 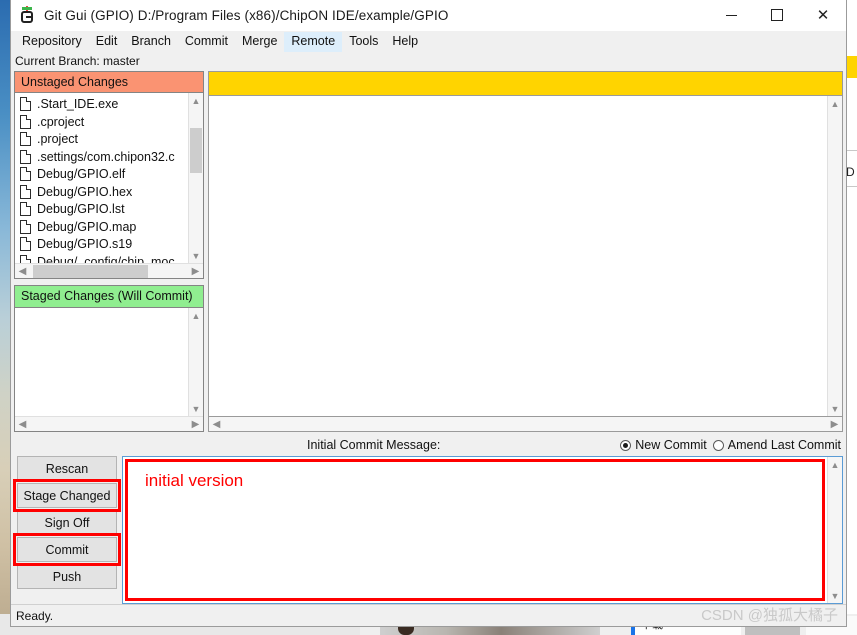 I want to click on staged-horizontal-scrollbar: ◀ ▶, so click(x=109, y=423).